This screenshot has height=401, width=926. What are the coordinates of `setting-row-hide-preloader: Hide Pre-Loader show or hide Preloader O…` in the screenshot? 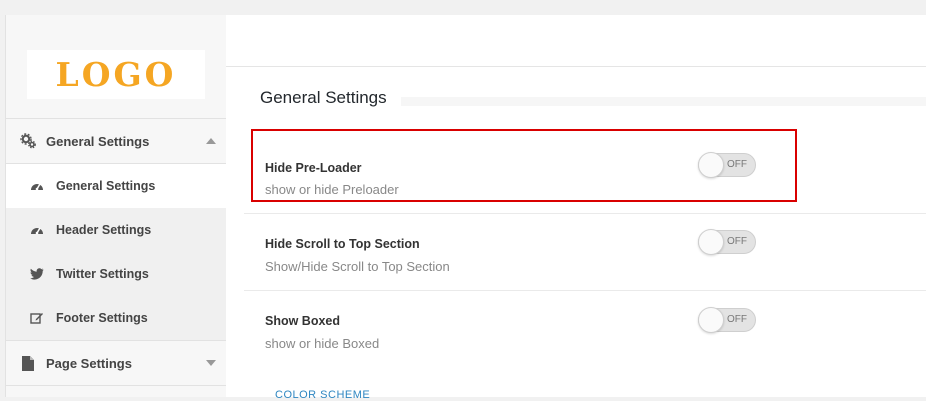 It's located at (585, 176).